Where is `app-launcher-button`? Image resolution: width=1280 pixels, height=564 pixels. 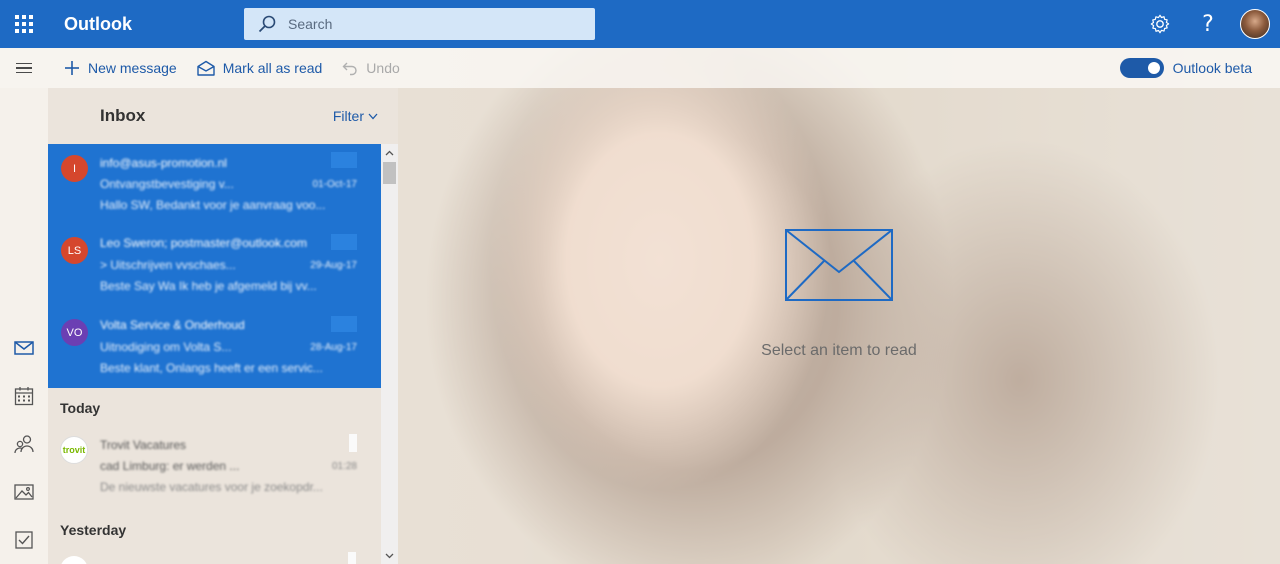
app-launcher-button is located at coordinates (24, 24).